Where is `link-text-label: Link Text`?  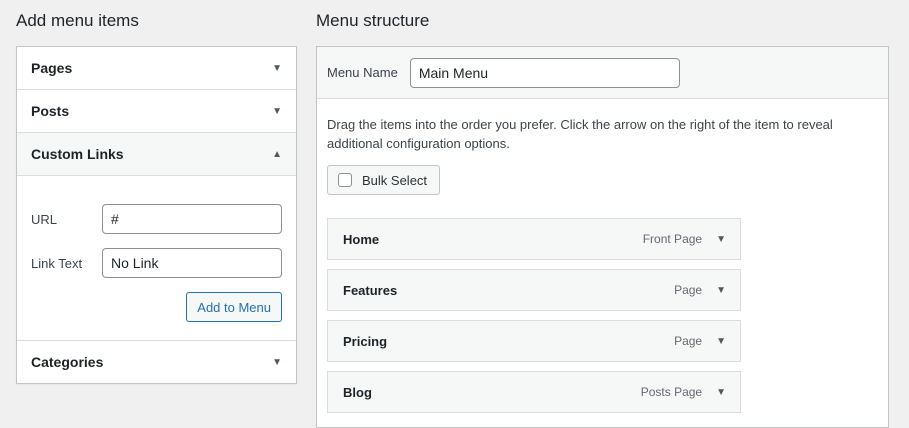
link-text-label: Link Text is located at coordinates (57, 263).